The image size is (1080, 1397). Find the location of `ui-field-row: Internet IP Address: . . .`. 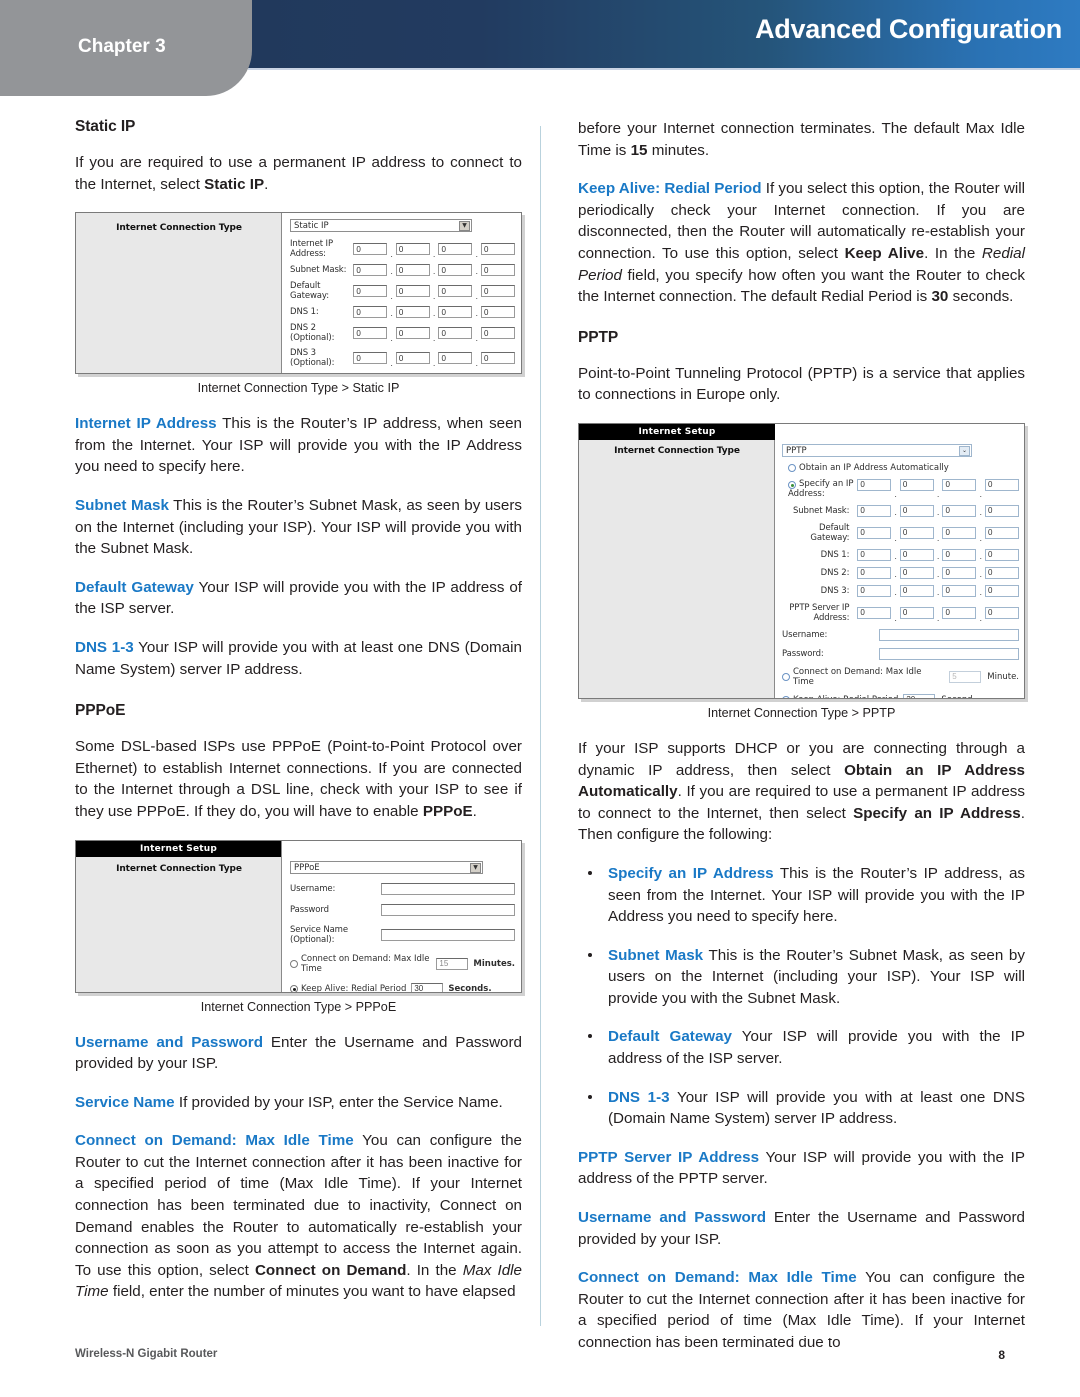

ui-field-row: Internet IP Address: . . . is located at coordinates (402, 249).